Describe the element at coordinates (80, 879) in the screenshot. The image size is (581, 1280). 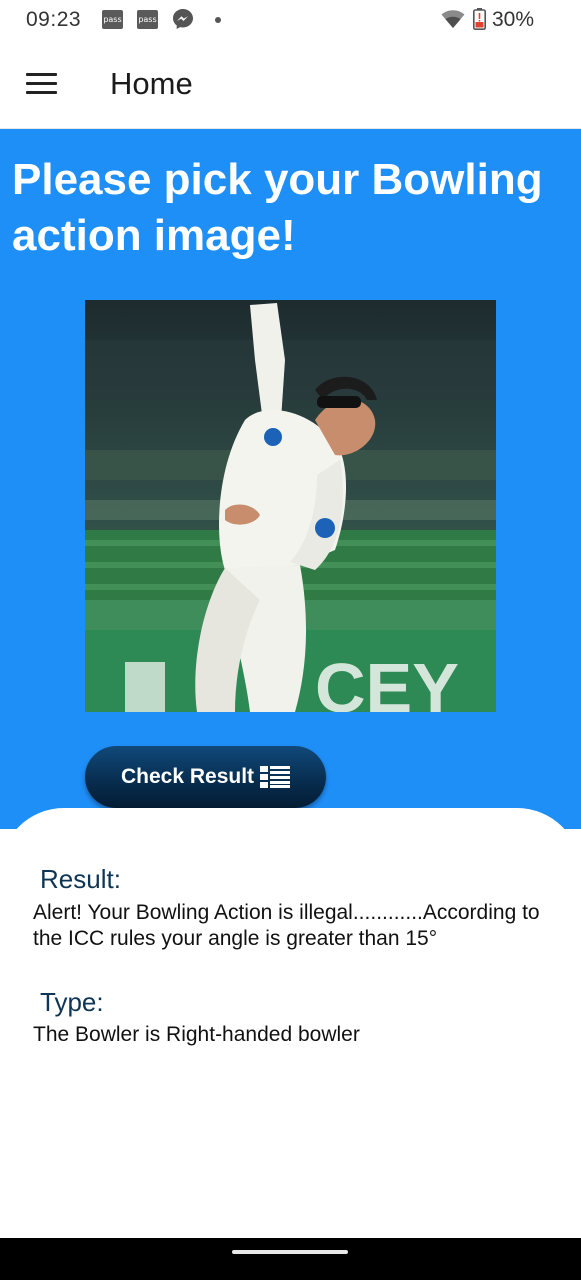
I see `result-heading: Result:` at that location.